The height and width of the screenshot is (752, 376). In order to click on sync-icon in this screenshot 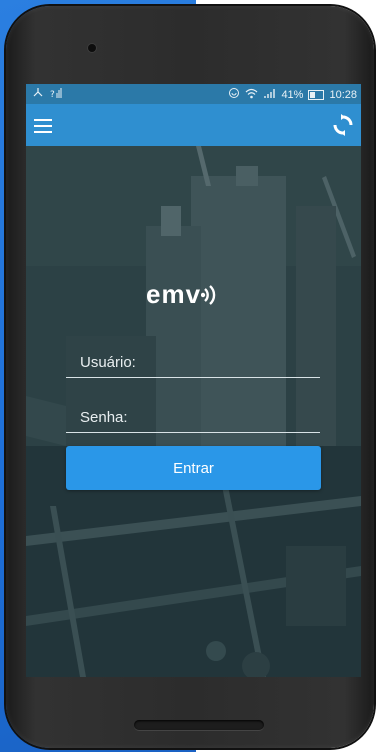, I will do `click(343, 125)`.